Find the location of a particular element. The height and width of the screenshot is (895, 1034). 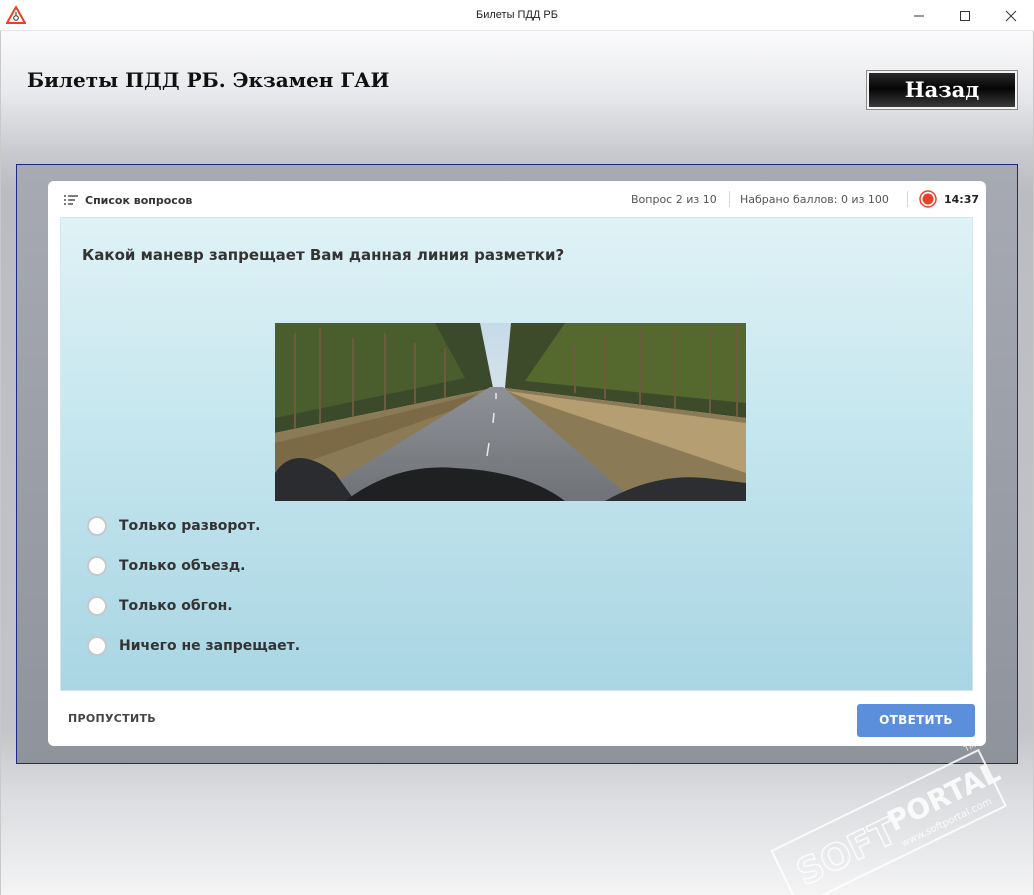

softportal-watermark: SOFT PORTAL www.softportal.com TM is located at coordinates (891, 815).